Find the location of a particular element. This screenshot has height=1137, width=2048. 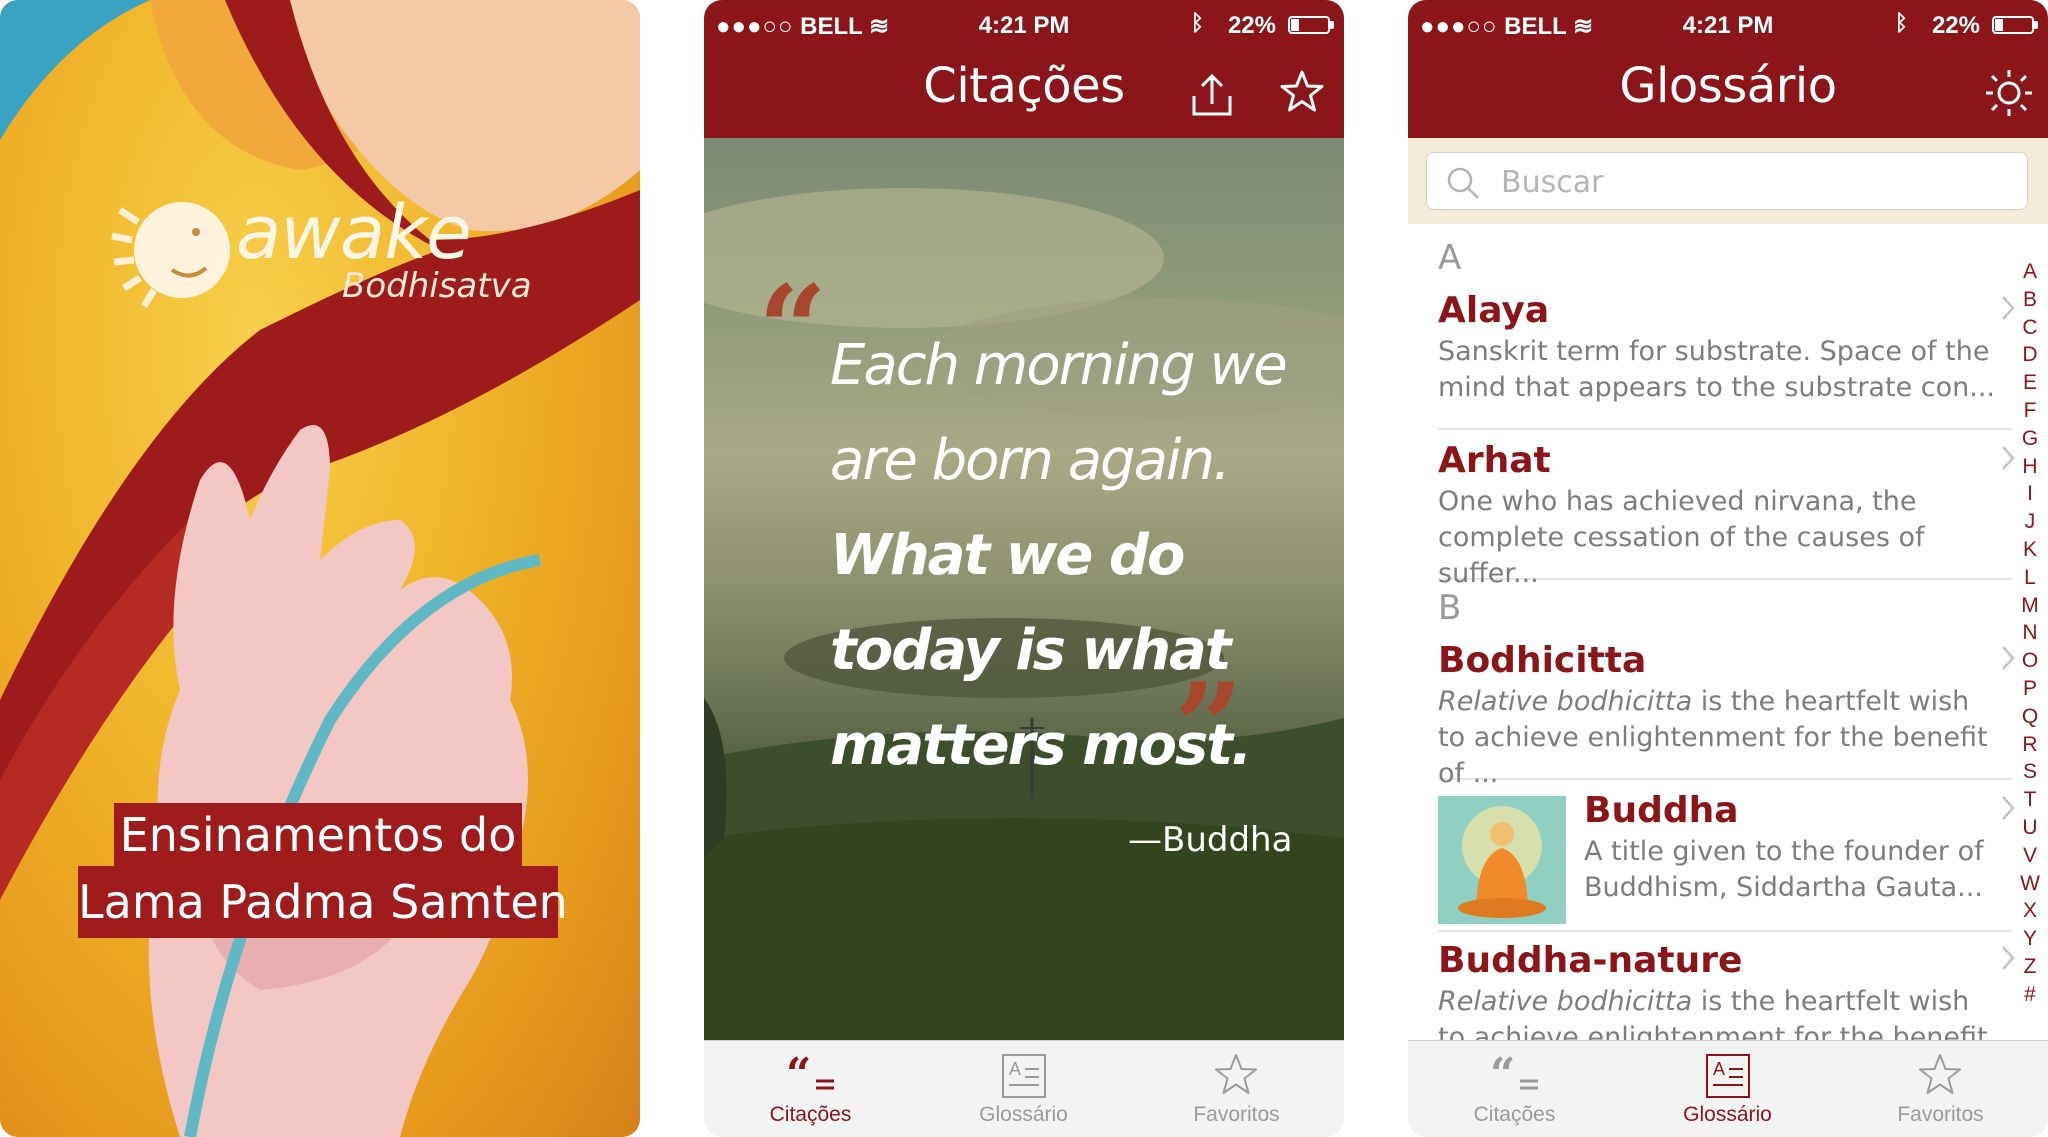

index-letter: O is located at coordinates (2030, 661).